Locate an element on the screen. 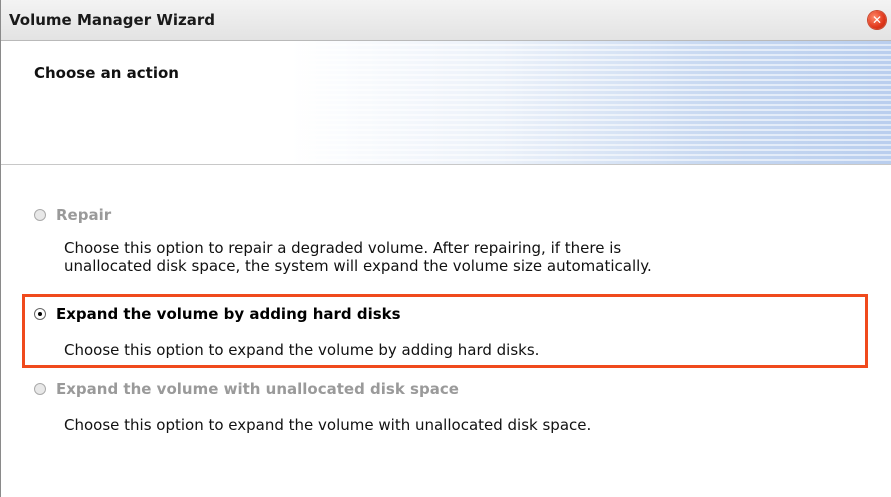 This screenshot has height=497, width=891. option-expand-add-disks: Expand the volume by adding hard disks is located at coordinates (217, 314).